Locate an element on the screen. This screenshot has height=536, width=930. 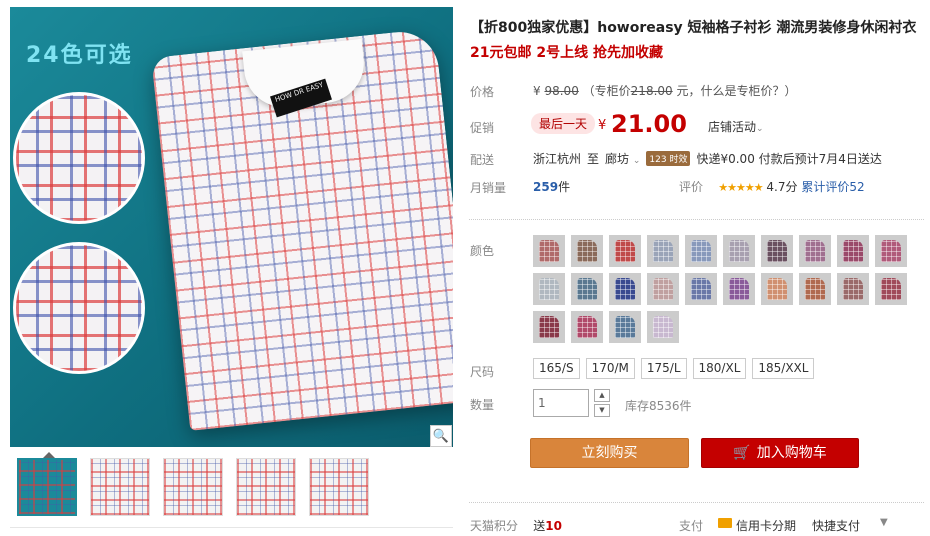
counter-price-value: 218.00 is located at coordinates (651, 91).